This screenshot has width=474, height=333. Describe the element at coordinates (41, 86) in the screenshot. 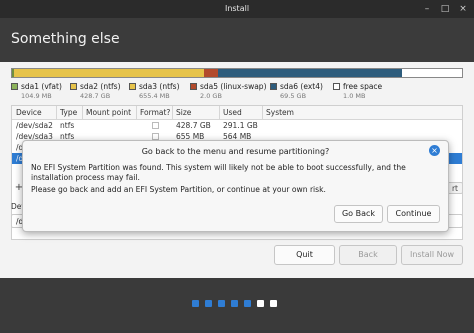

I see `legend-name: sda1 (vfat)` at that location.